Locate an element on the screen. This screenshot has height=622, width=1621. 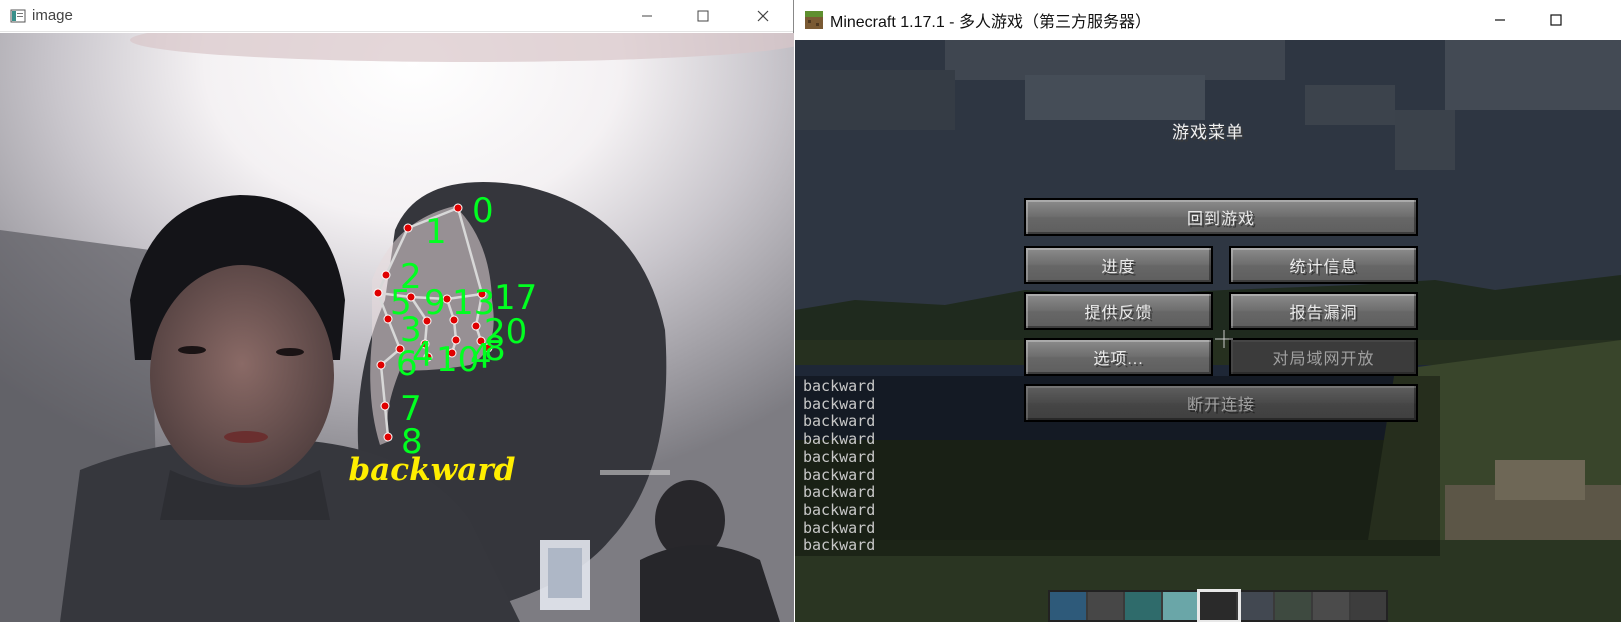
statistics-button: 统计信息 is located at coordinates (1323, 265).